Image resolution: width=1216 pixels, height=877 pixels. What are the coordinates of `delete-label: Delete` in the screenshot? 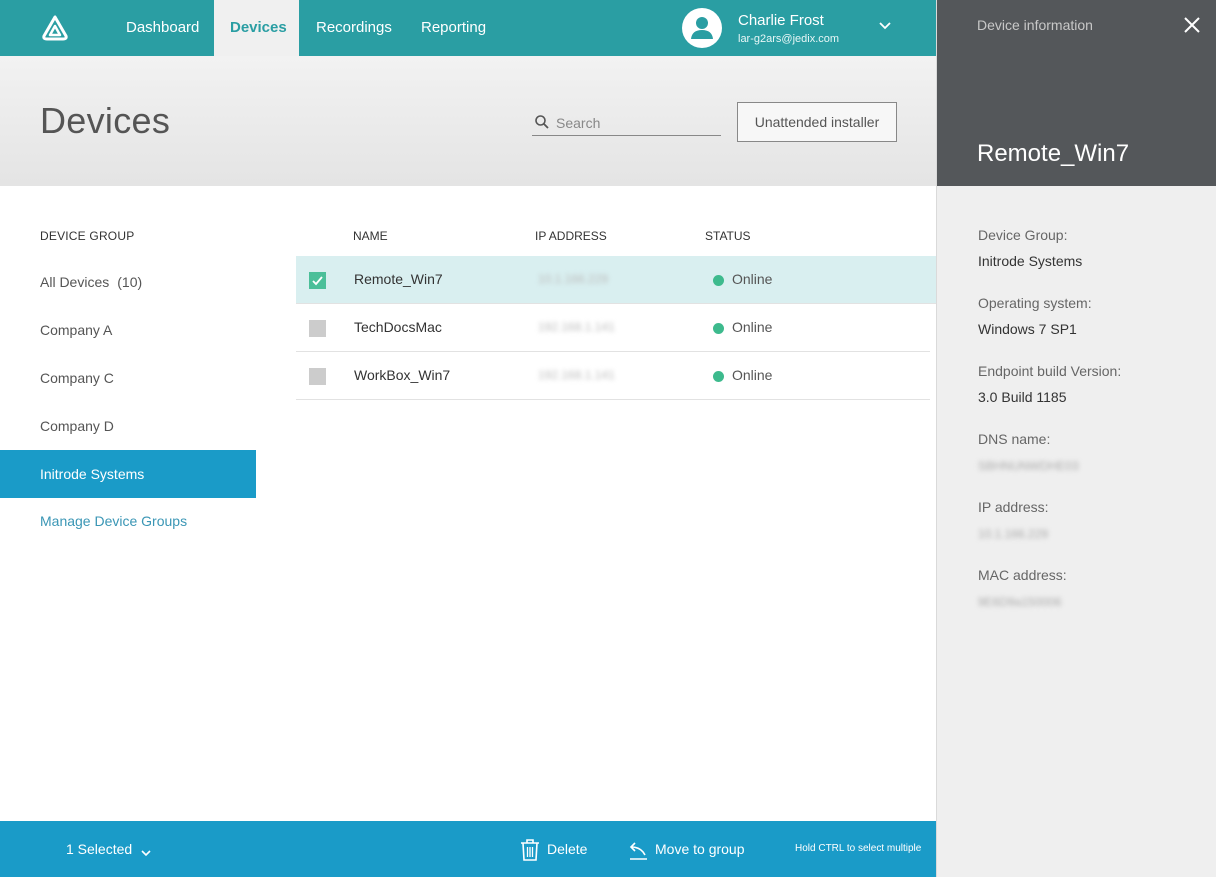 It's located at (567, 849).